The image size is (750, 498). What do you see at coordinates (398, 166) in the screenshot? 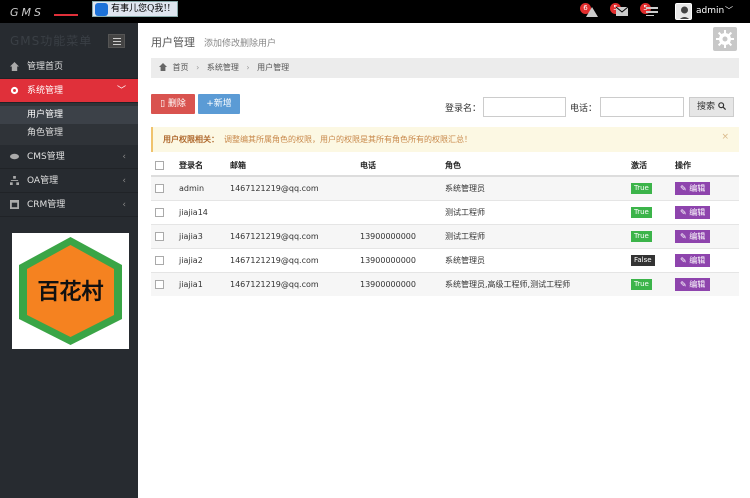
I see `column-header-phone: 电话` at bounding box center [398, 166].